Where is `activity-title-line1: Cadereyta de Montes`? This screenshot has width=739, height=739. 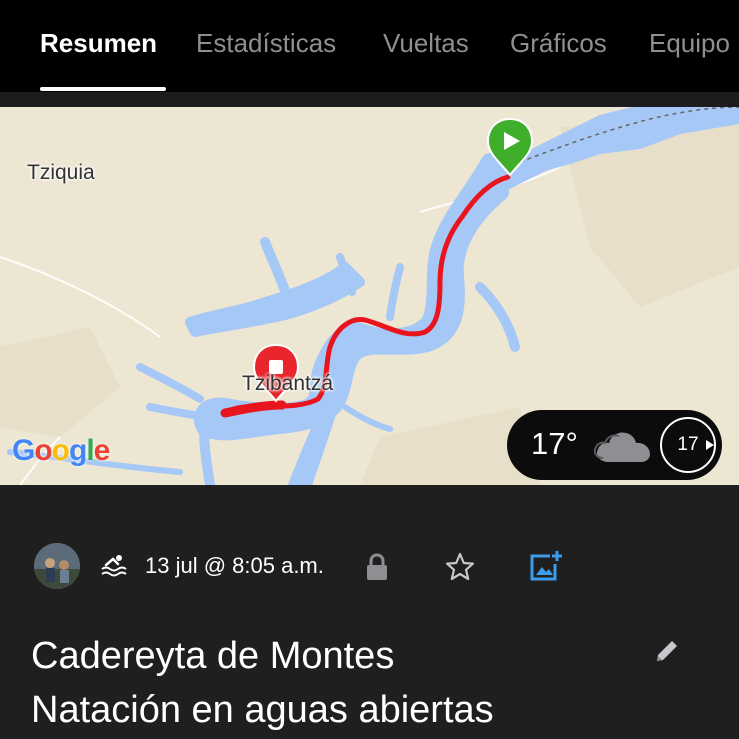
activity-title-line1: Cadereyta de Montes is located at coordinates (213, 656).